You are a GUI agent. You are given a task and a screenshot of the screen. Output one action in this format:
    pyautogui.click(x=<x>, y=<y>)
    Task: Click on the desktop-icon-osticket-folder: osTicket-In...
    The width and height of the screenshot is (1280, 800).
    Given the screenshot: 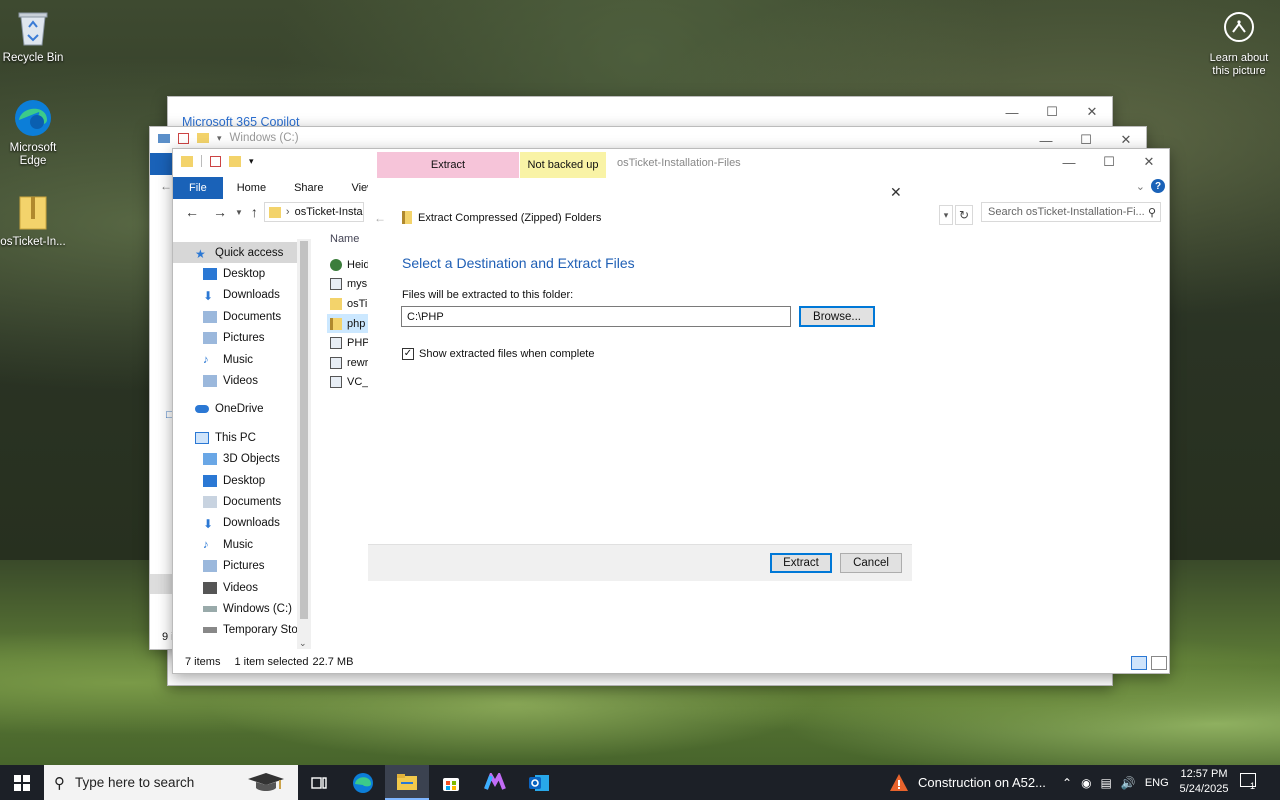 What is the action you would take?
    pyautogui.click(x=34, y=220)
    